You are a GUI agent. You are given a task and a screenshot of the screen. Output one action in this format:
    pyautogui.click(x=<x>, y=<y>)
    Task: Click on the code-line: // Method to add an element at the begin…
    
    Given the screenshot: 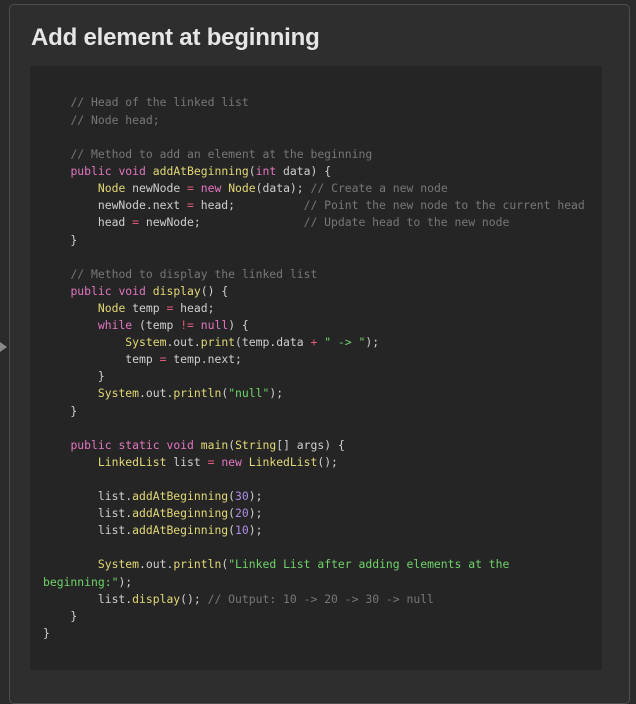 What is the action you would take?
    pyautogui.click(x=207, y=154)
    